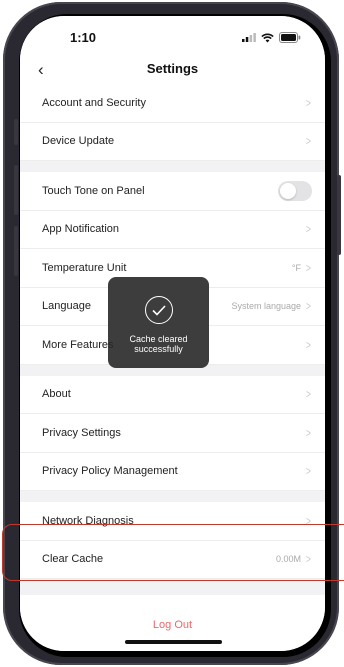 Image resolution: width=344 pixels, height=667 pixels. What do you see at coordinates (66, 306) in the screenshot?
I see `setting-label: Language` at bounding box center [66, 306].